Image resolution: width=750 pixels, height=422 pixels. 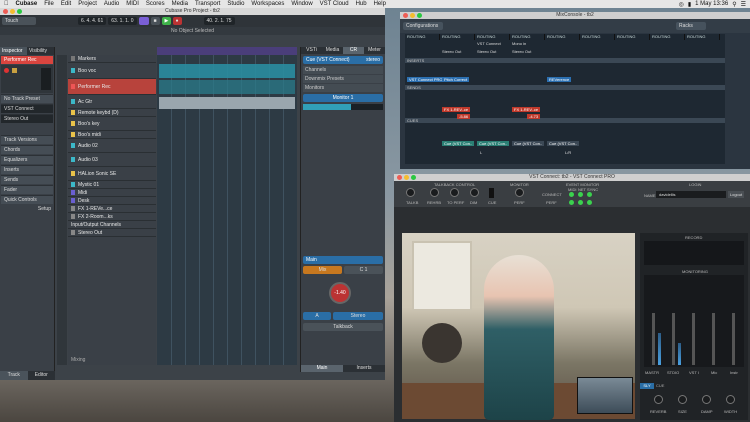 What do you see at coordinates (112, 174) in the screenshot?
I see `track-row: HALion Sonic SE` at bounding box center [112, 174].